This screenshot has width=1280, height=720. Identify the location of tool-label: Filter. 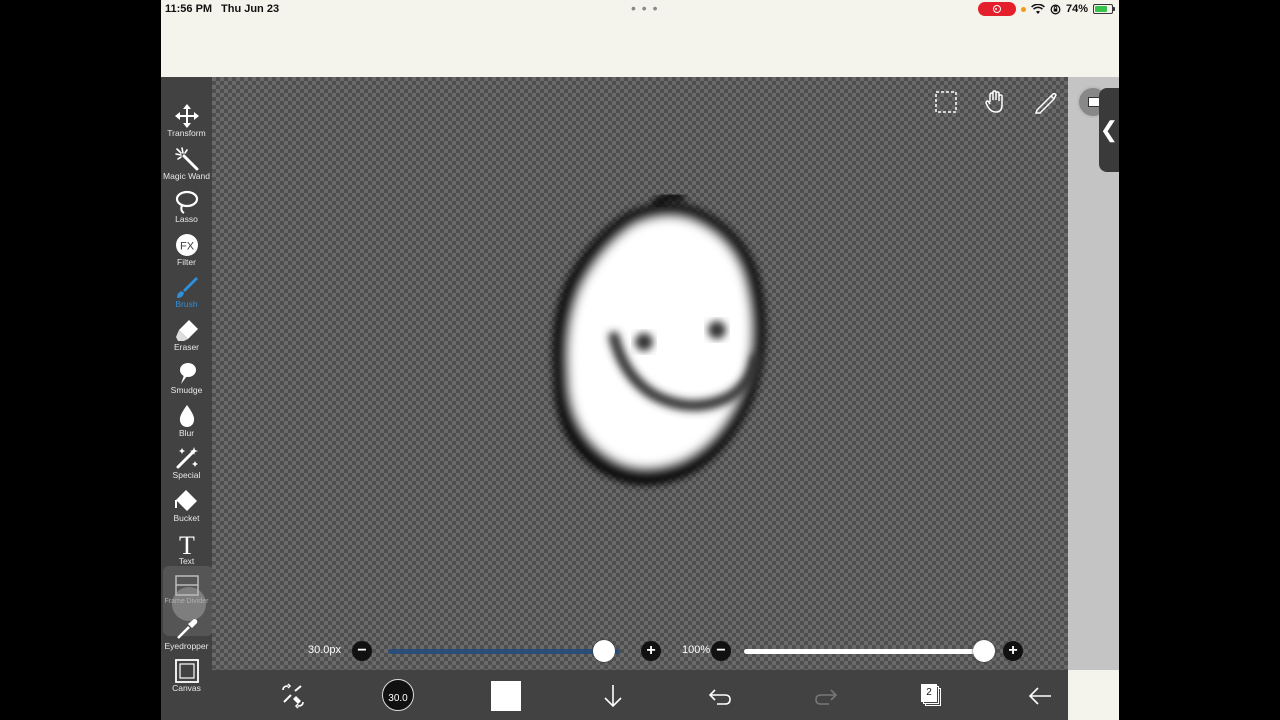
(186, 262).